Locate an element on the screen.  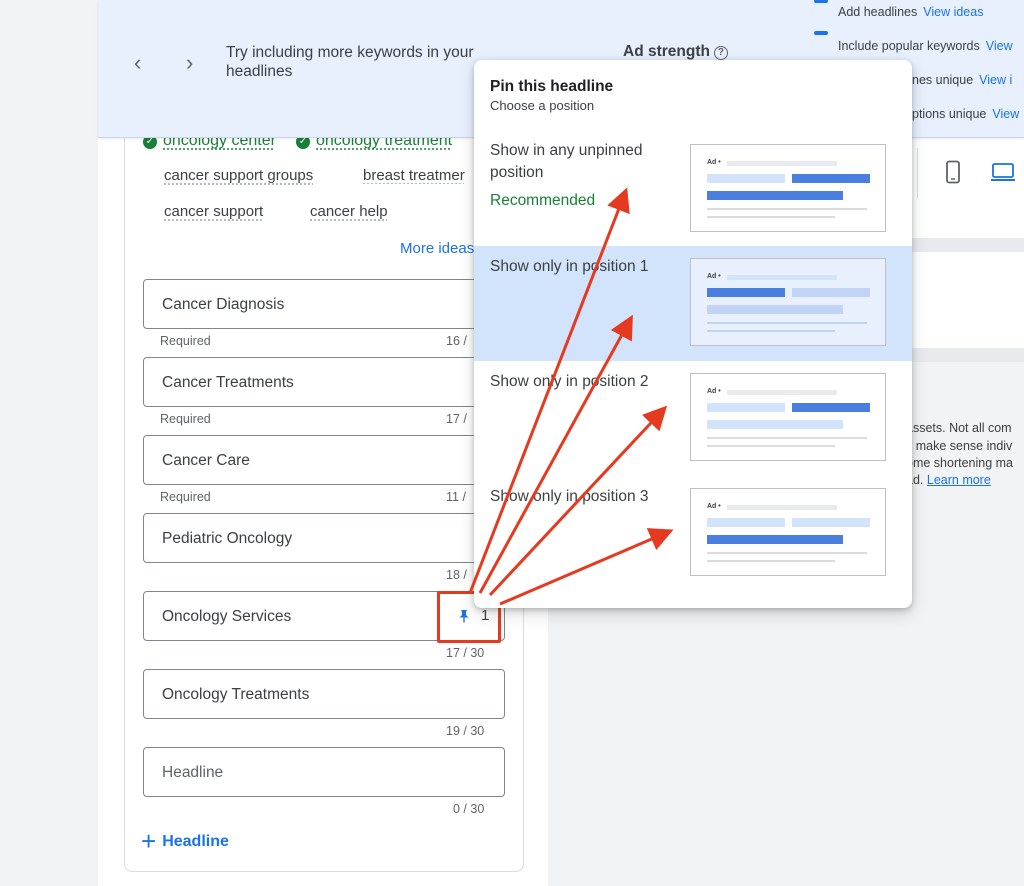
char-counter: 16 / is located at coordinates (456, 341).